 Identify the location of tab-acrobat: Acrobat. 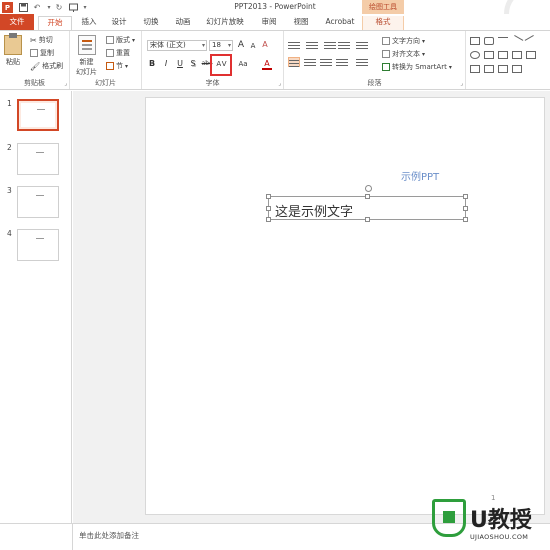
(340, 23).